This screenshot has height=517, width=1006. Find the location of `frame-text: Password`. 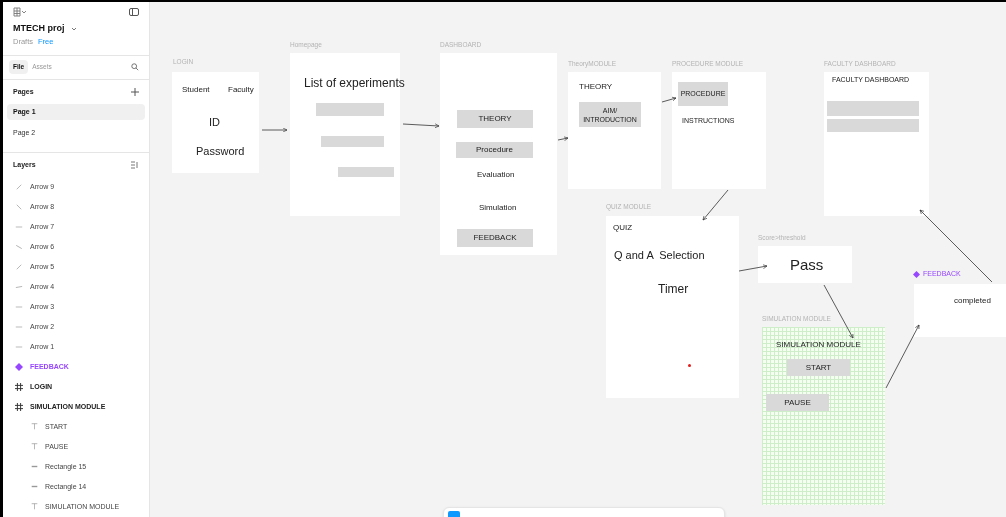

frame-text: Password is located at coordinates (220, 151).